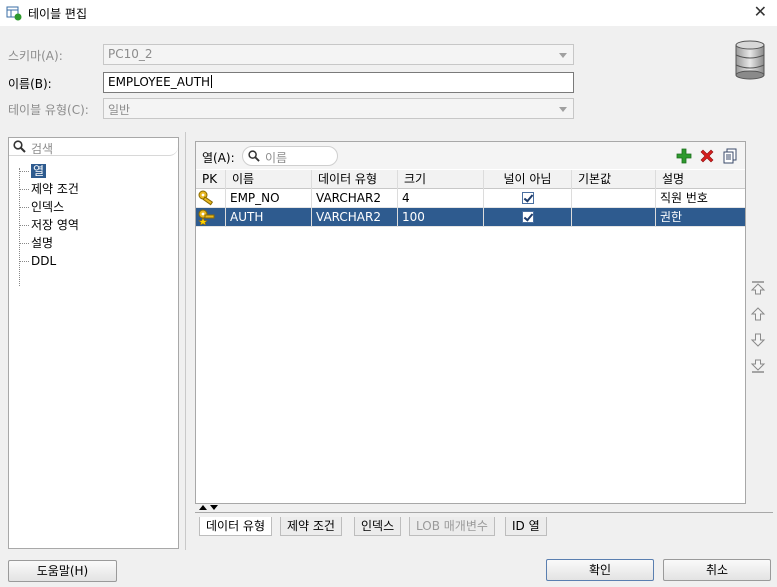 This screenshot has height=587, width=777. Describe the element at coordinates (159, 82) in the screenshot. I see `table-name-value: EMPLOYEE_AUTH` at that location.